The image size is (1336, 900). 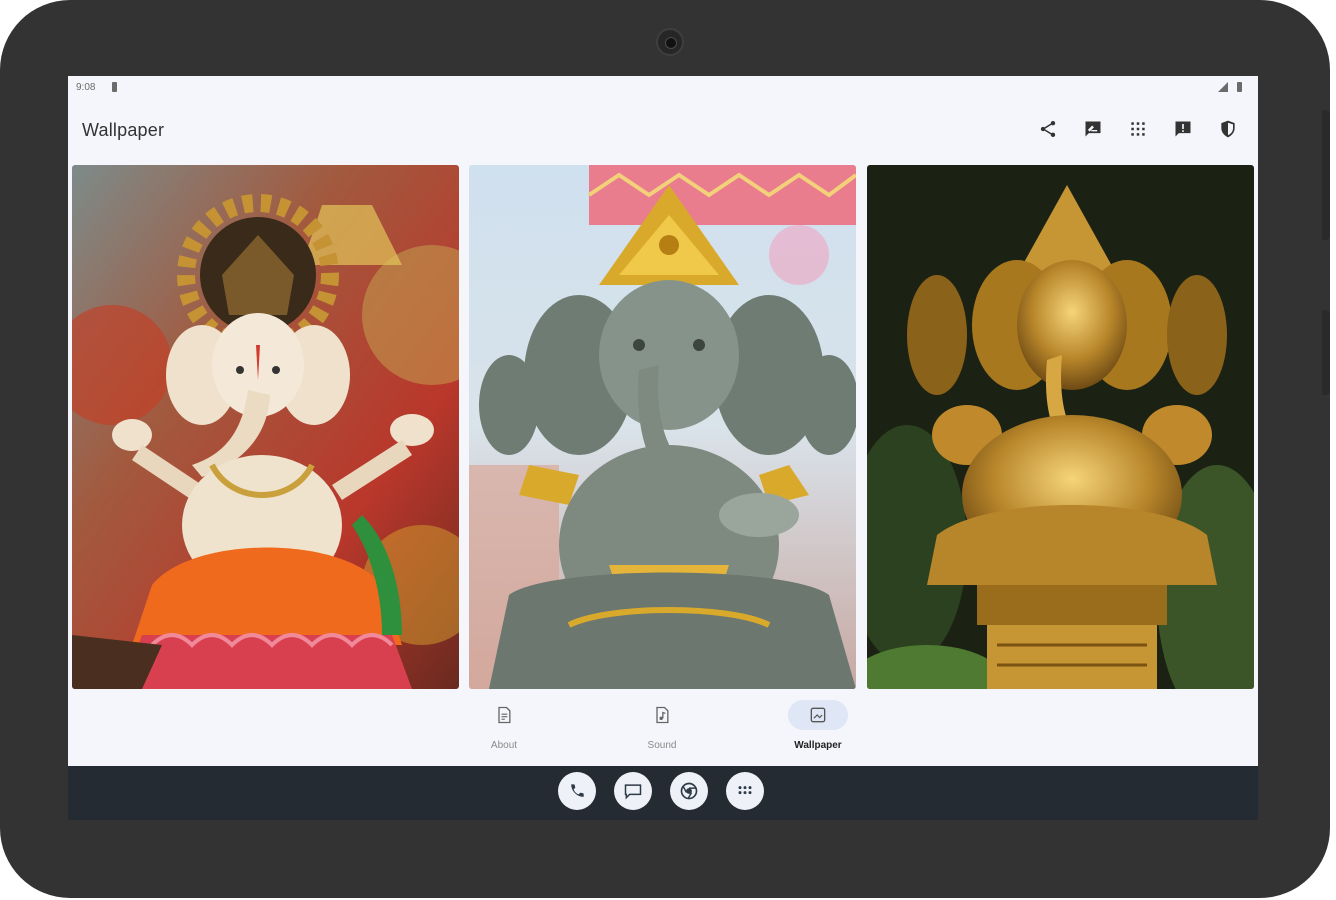 What do you see at coordinates (663, 88) in the screenshot?
I see `status-bar: 9:08` at bounding box center [663, 88].